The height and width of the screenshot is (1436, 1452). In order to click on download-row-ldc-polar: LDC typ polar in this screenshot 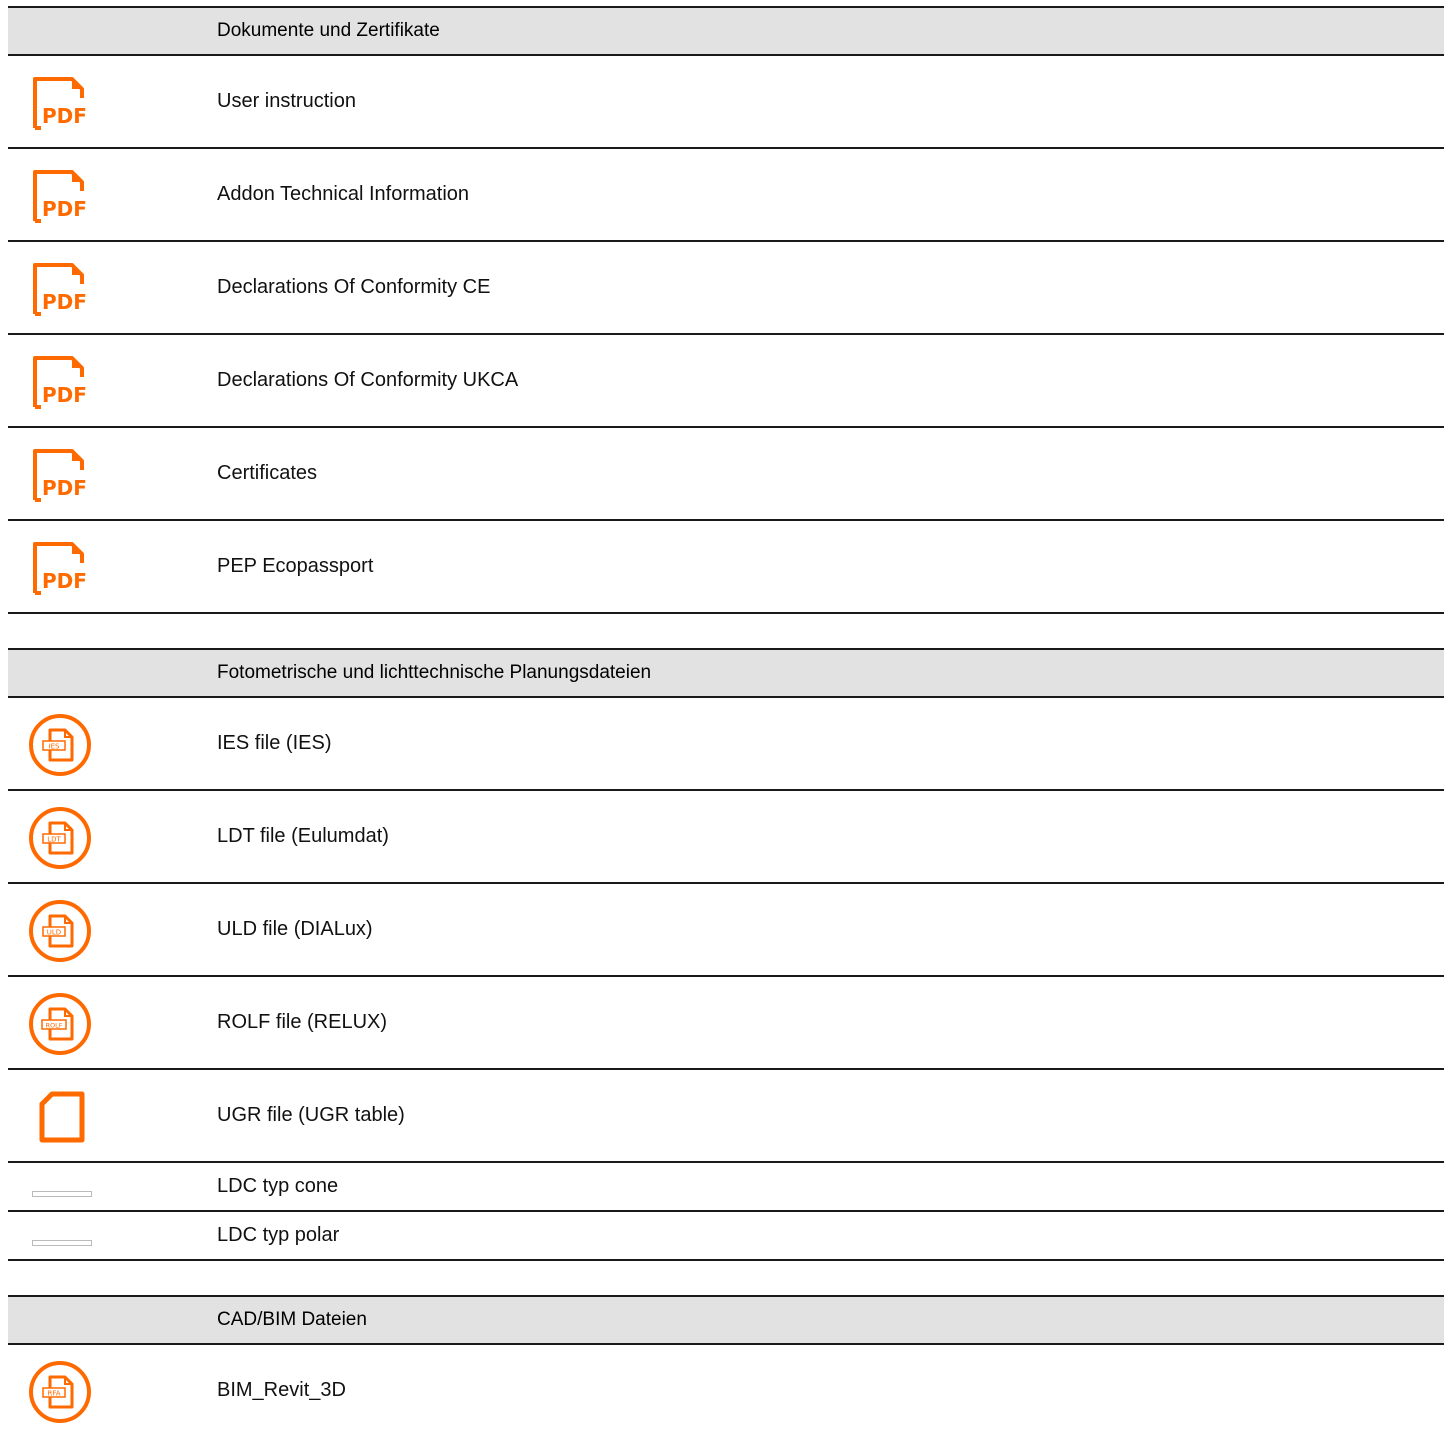, I will do `click(726, 1236)`.